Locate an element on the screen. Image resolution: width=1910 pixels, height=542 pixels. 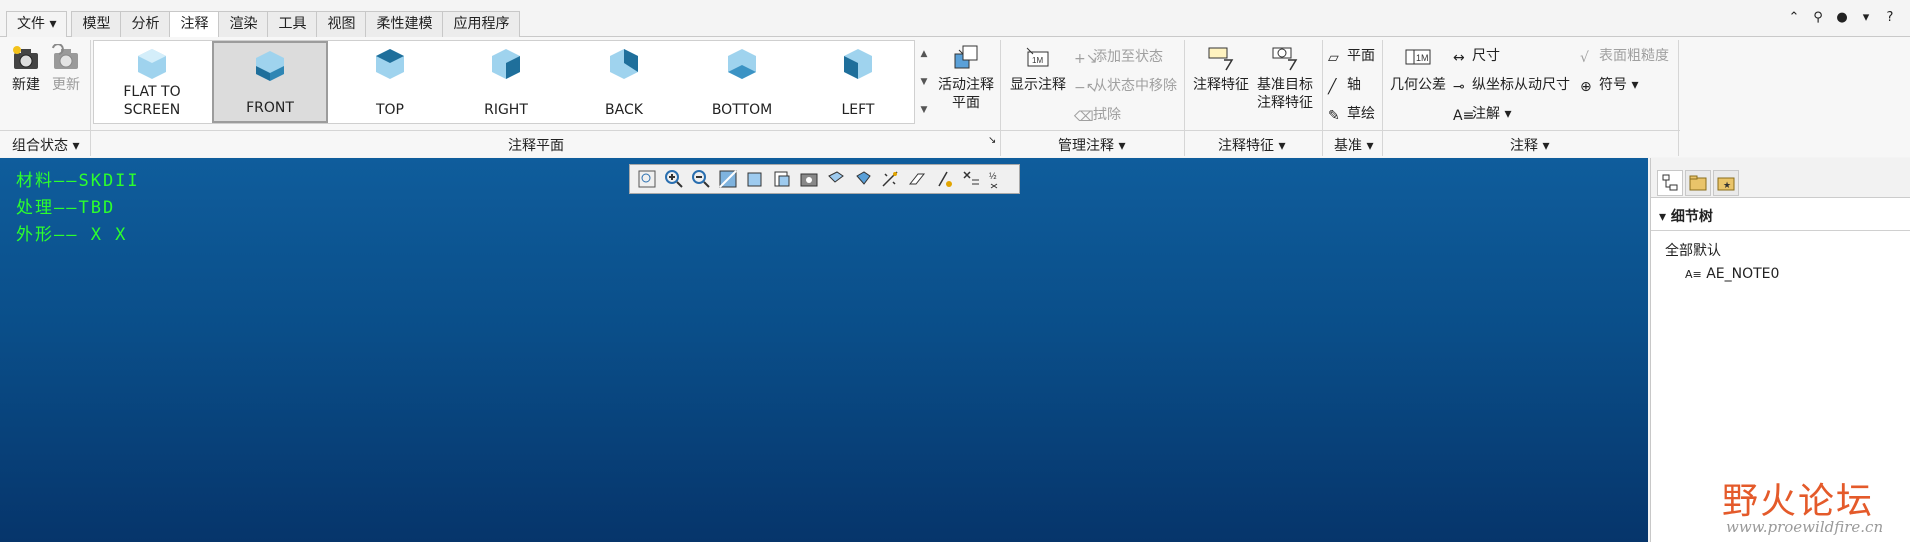
collapse-triangle-icon: ▾ is located at coordinates (1662, 217).